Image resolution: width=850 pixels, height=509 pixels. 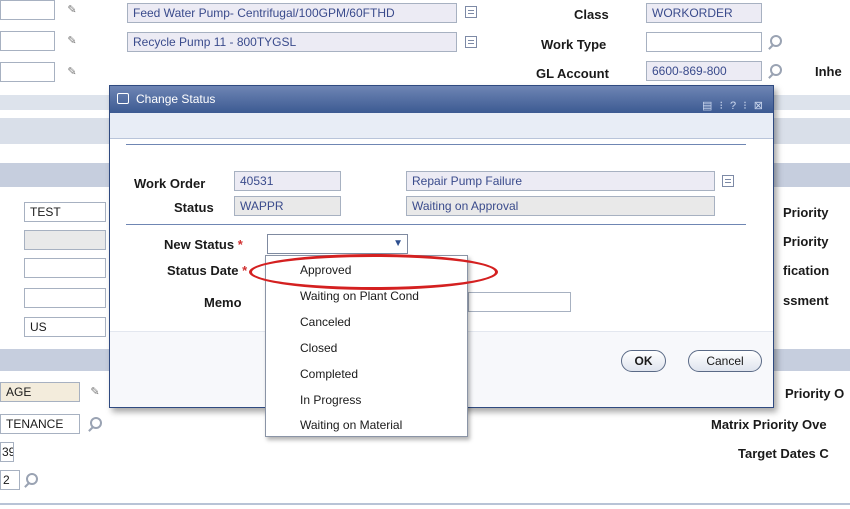 What do you see at coordinates (359, 296) in the screenshot?
I see `option-waiting-on-plant-cond: Waiting on Plant Cond` at bounding box center [359, 296].